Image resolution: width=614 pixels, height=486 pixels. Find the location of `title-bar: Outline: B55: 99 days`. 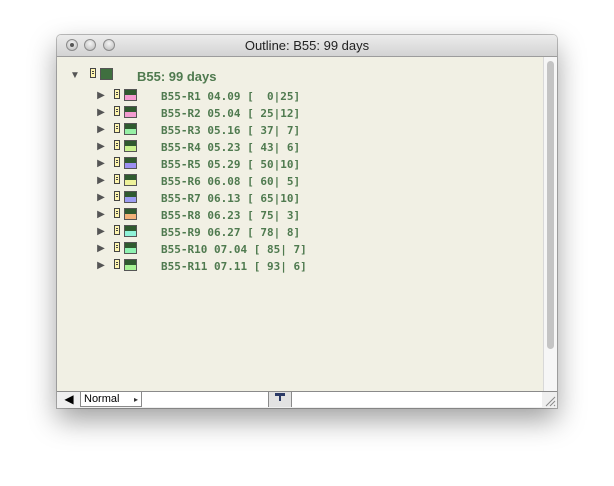

title-bar: Outline: B55: 99 days is located at coordinates (307, 46).